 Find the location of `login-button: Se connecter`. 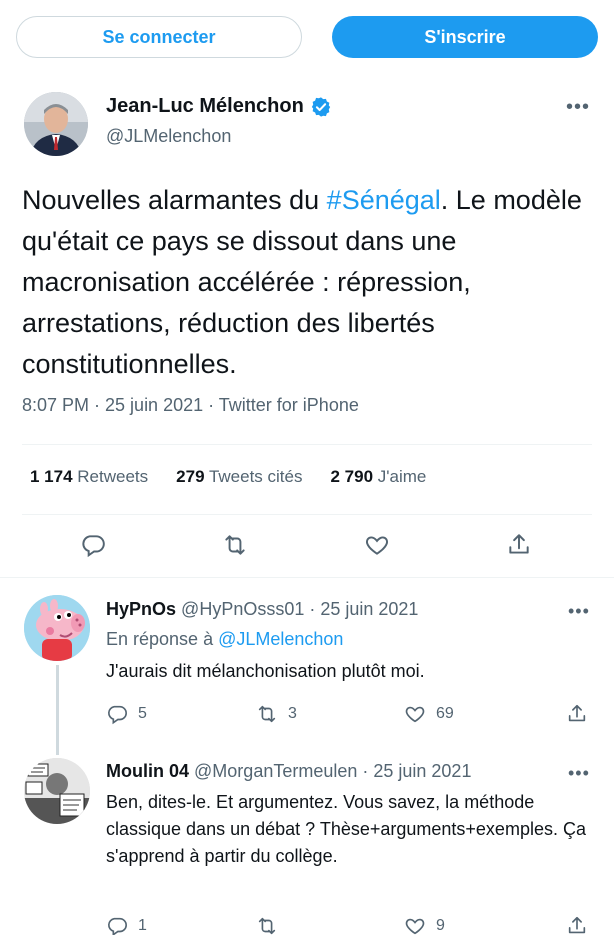

login-button: Se connecter is located at coordinates (159, 37).